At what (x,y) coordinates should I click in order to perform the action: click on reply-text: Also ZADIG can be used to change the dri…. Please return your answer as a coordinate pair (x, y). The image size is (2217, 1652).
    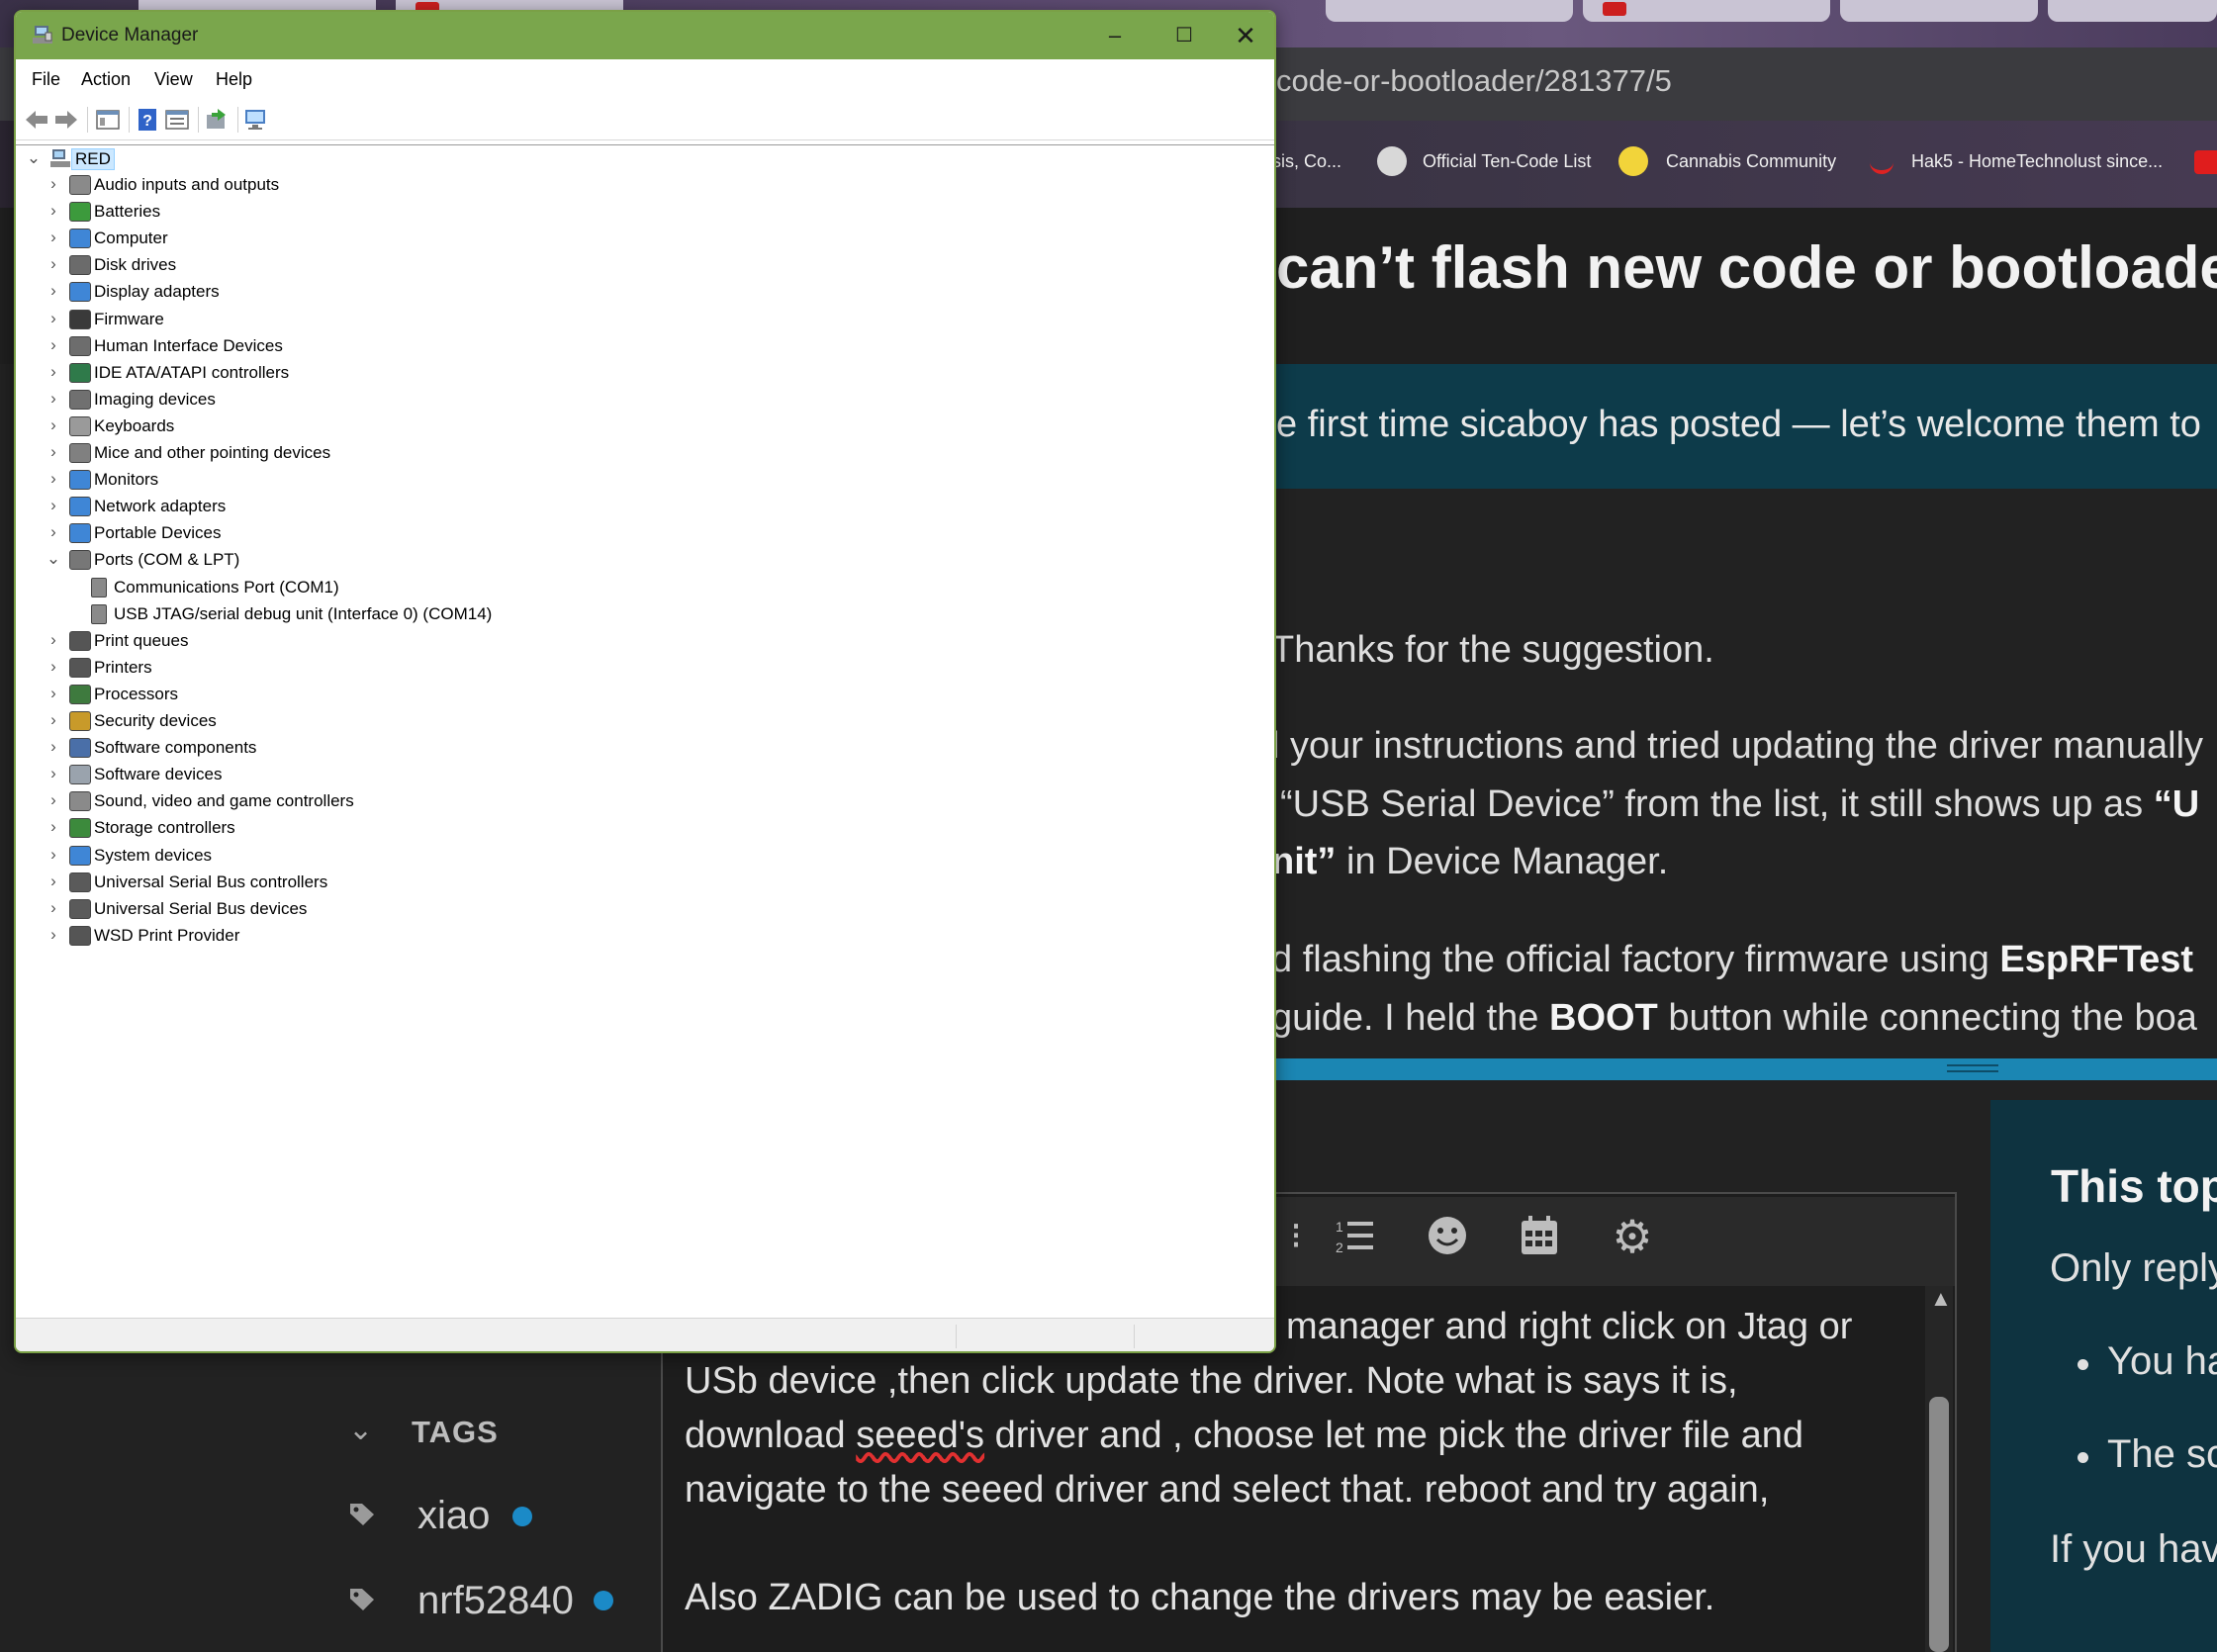
    Looking at the image, I should click on (1199, 1598).